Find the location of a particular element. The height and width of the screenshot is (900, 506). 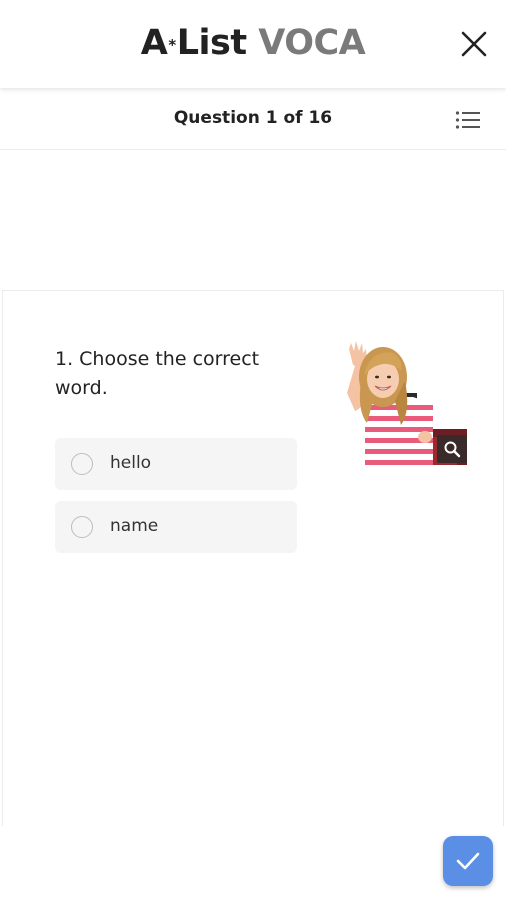

app-header: A*List VOCA is located at coordinates (253, 44).